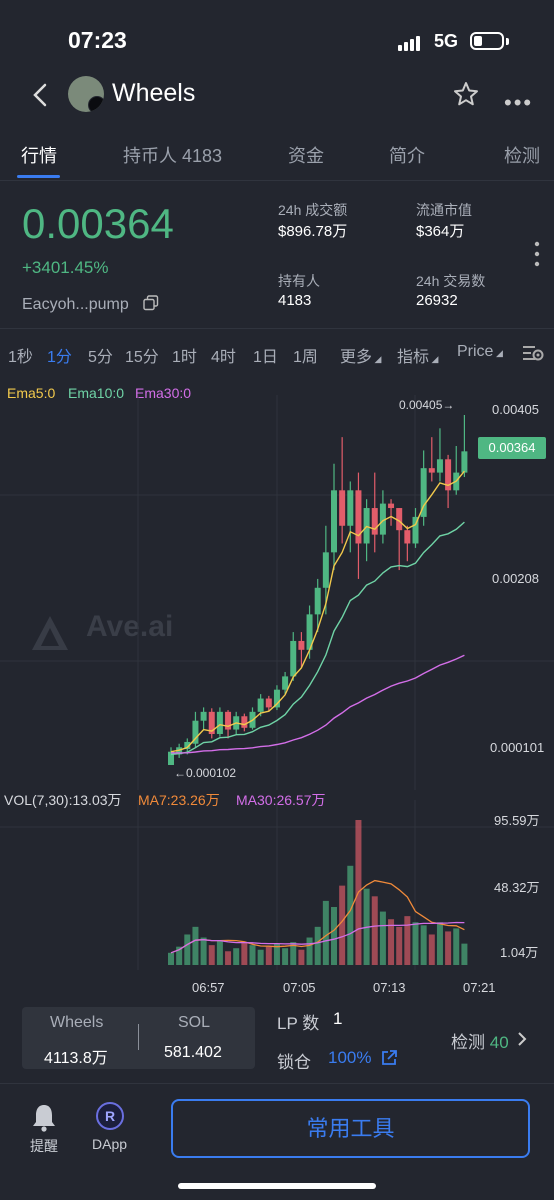 The image size is (554, 1200). I want to click on ema30-line, so click(317, 704).